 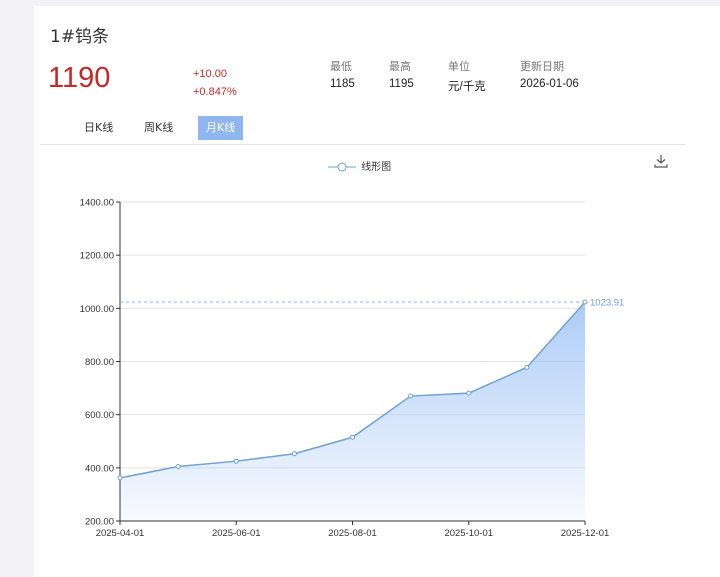 I want to click on y-tick-label: 800.00, so click(x=99, y=362).